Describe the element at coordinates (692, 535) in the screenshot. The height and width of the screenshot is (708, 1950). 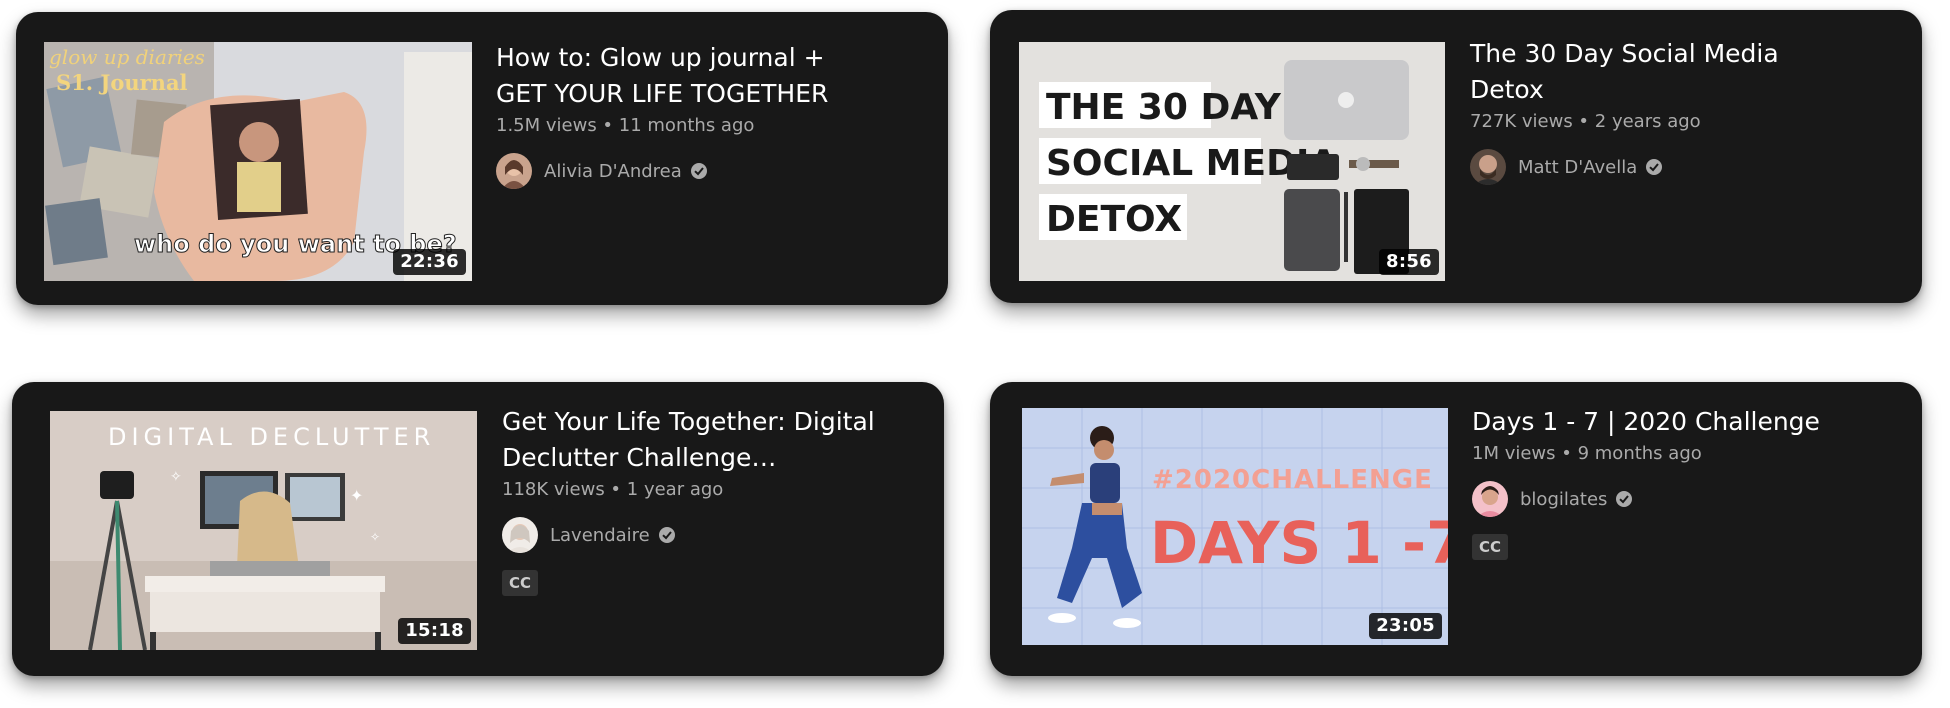
I see `channel-row: Lavendaire` at that location.